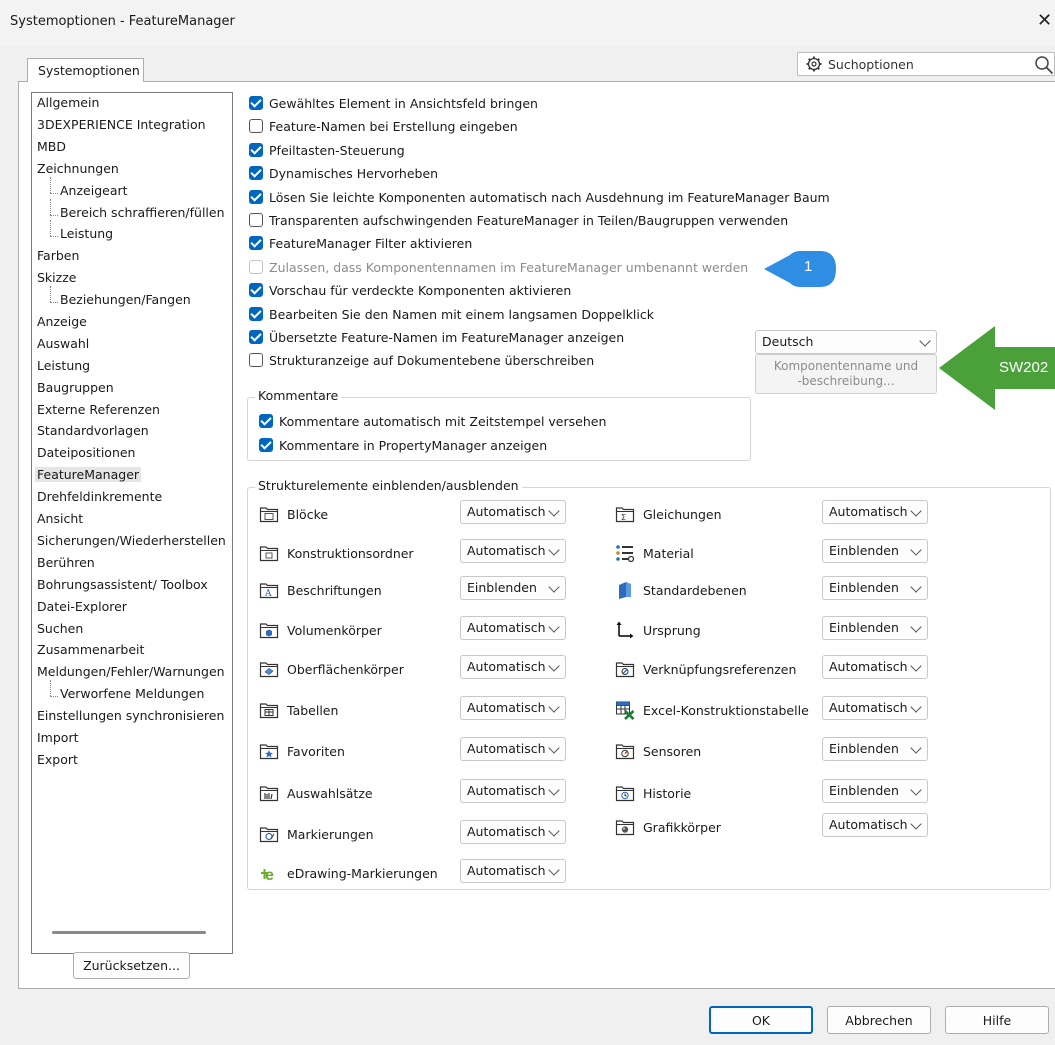 The height and width of the screenshot is (1045, 1055). Describe the element at coordinates (94, 190) in the screenshot. I see `tree-item: Anzeigeart` at that location.